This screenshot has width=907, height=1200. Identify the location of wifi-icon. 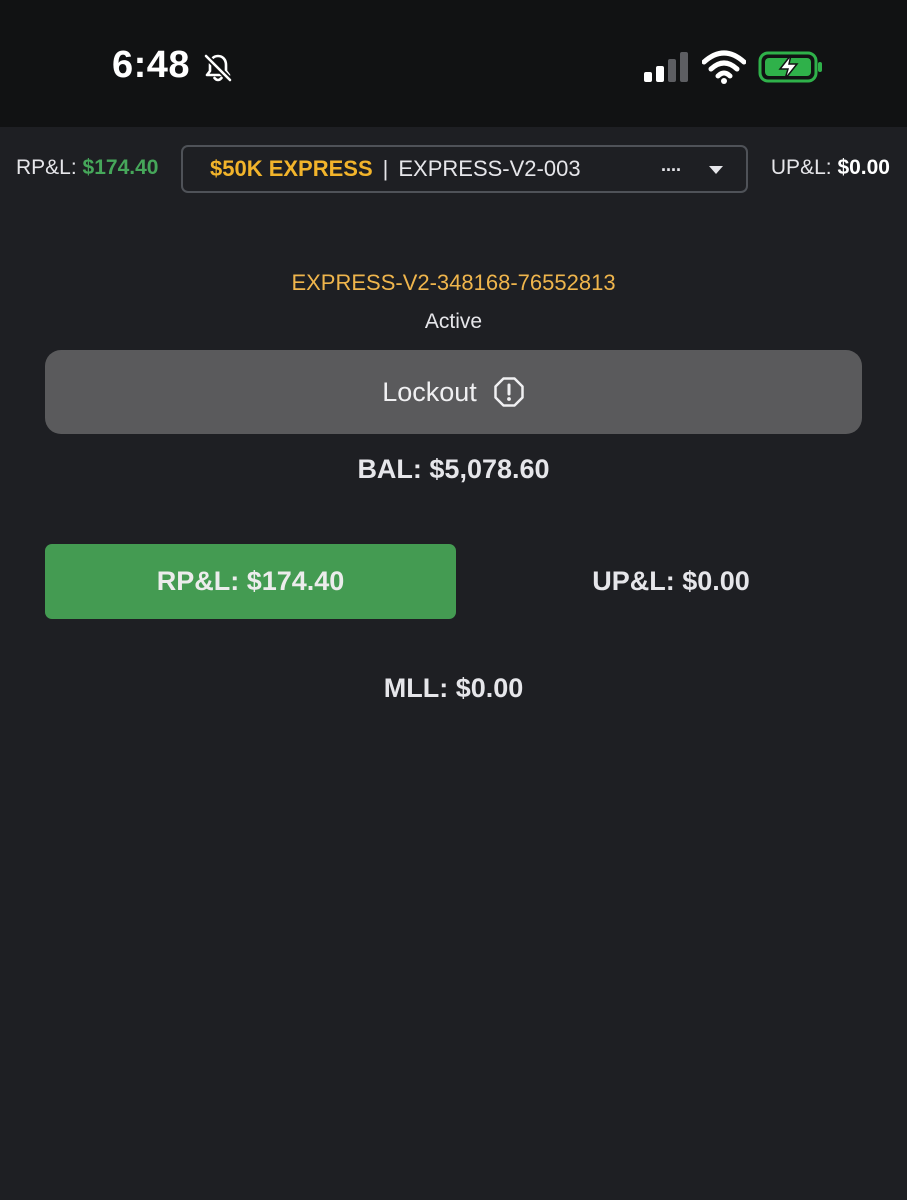
(724, 67).